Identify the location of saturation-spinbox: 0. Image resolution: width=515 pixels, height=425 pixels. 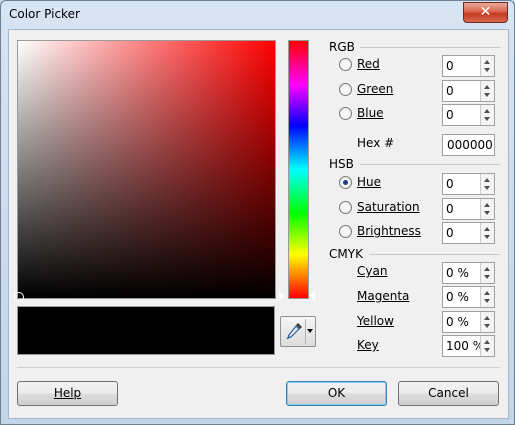
(468, 209).